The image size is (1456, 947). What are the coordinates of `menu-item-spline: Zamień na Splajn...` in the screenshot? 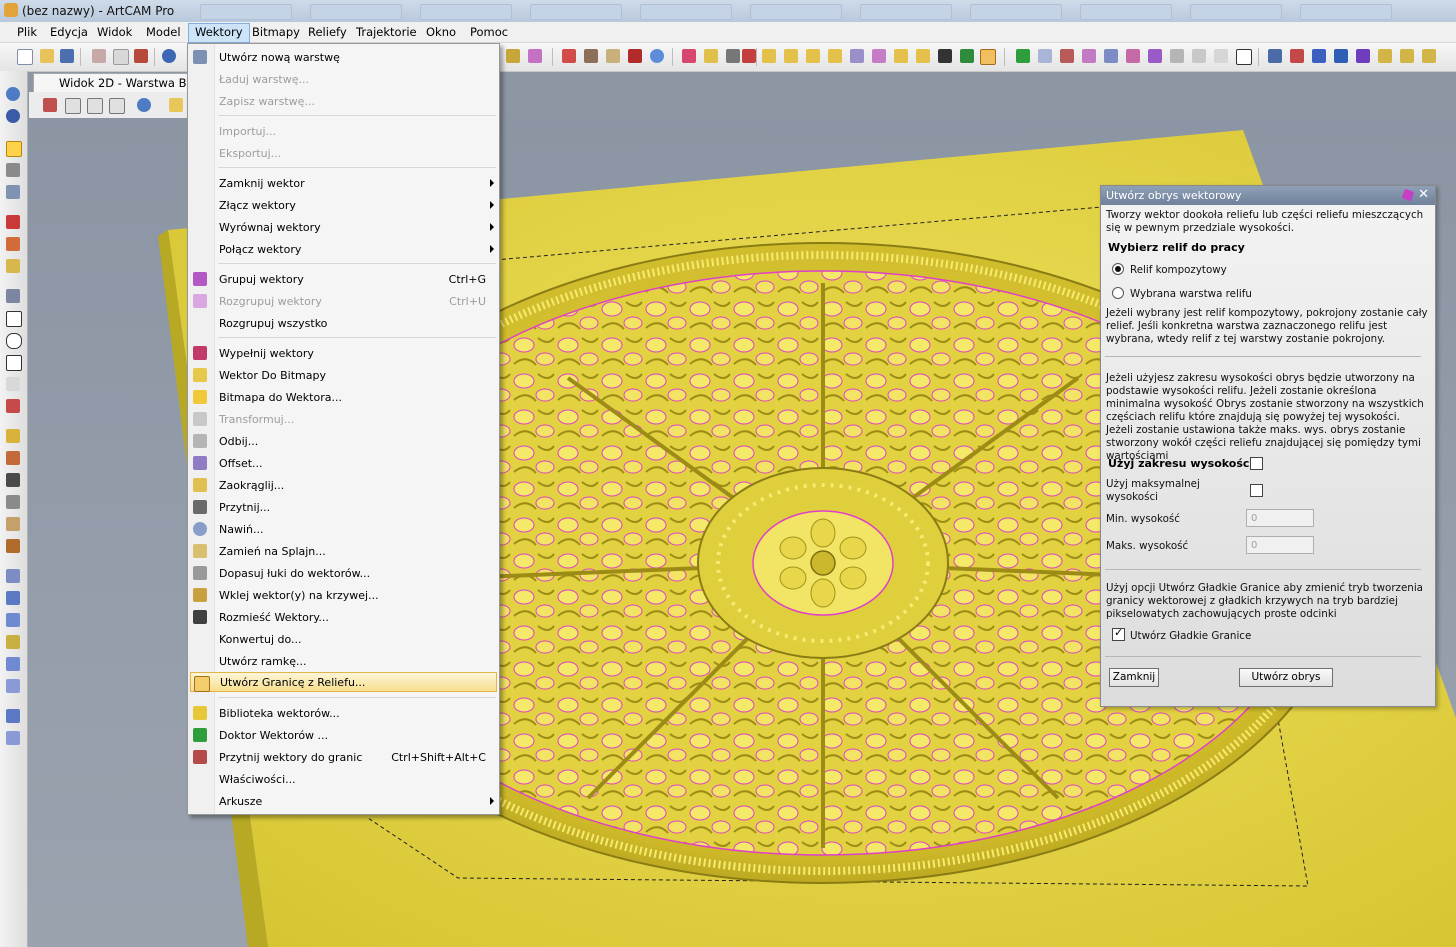 It's located at (343, 551).